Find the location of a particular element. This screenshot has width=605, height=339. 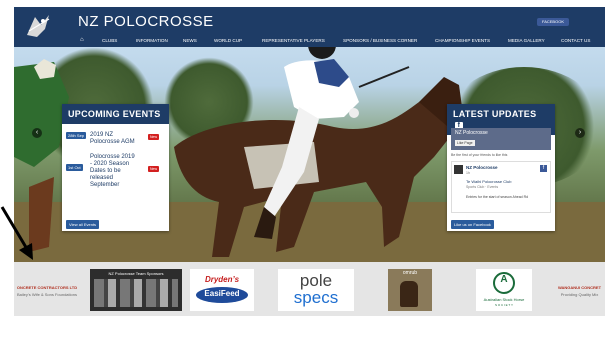

sponsor-sub: Bailey’s Wife & Sons Foundations is located at coordinates (47, 294).